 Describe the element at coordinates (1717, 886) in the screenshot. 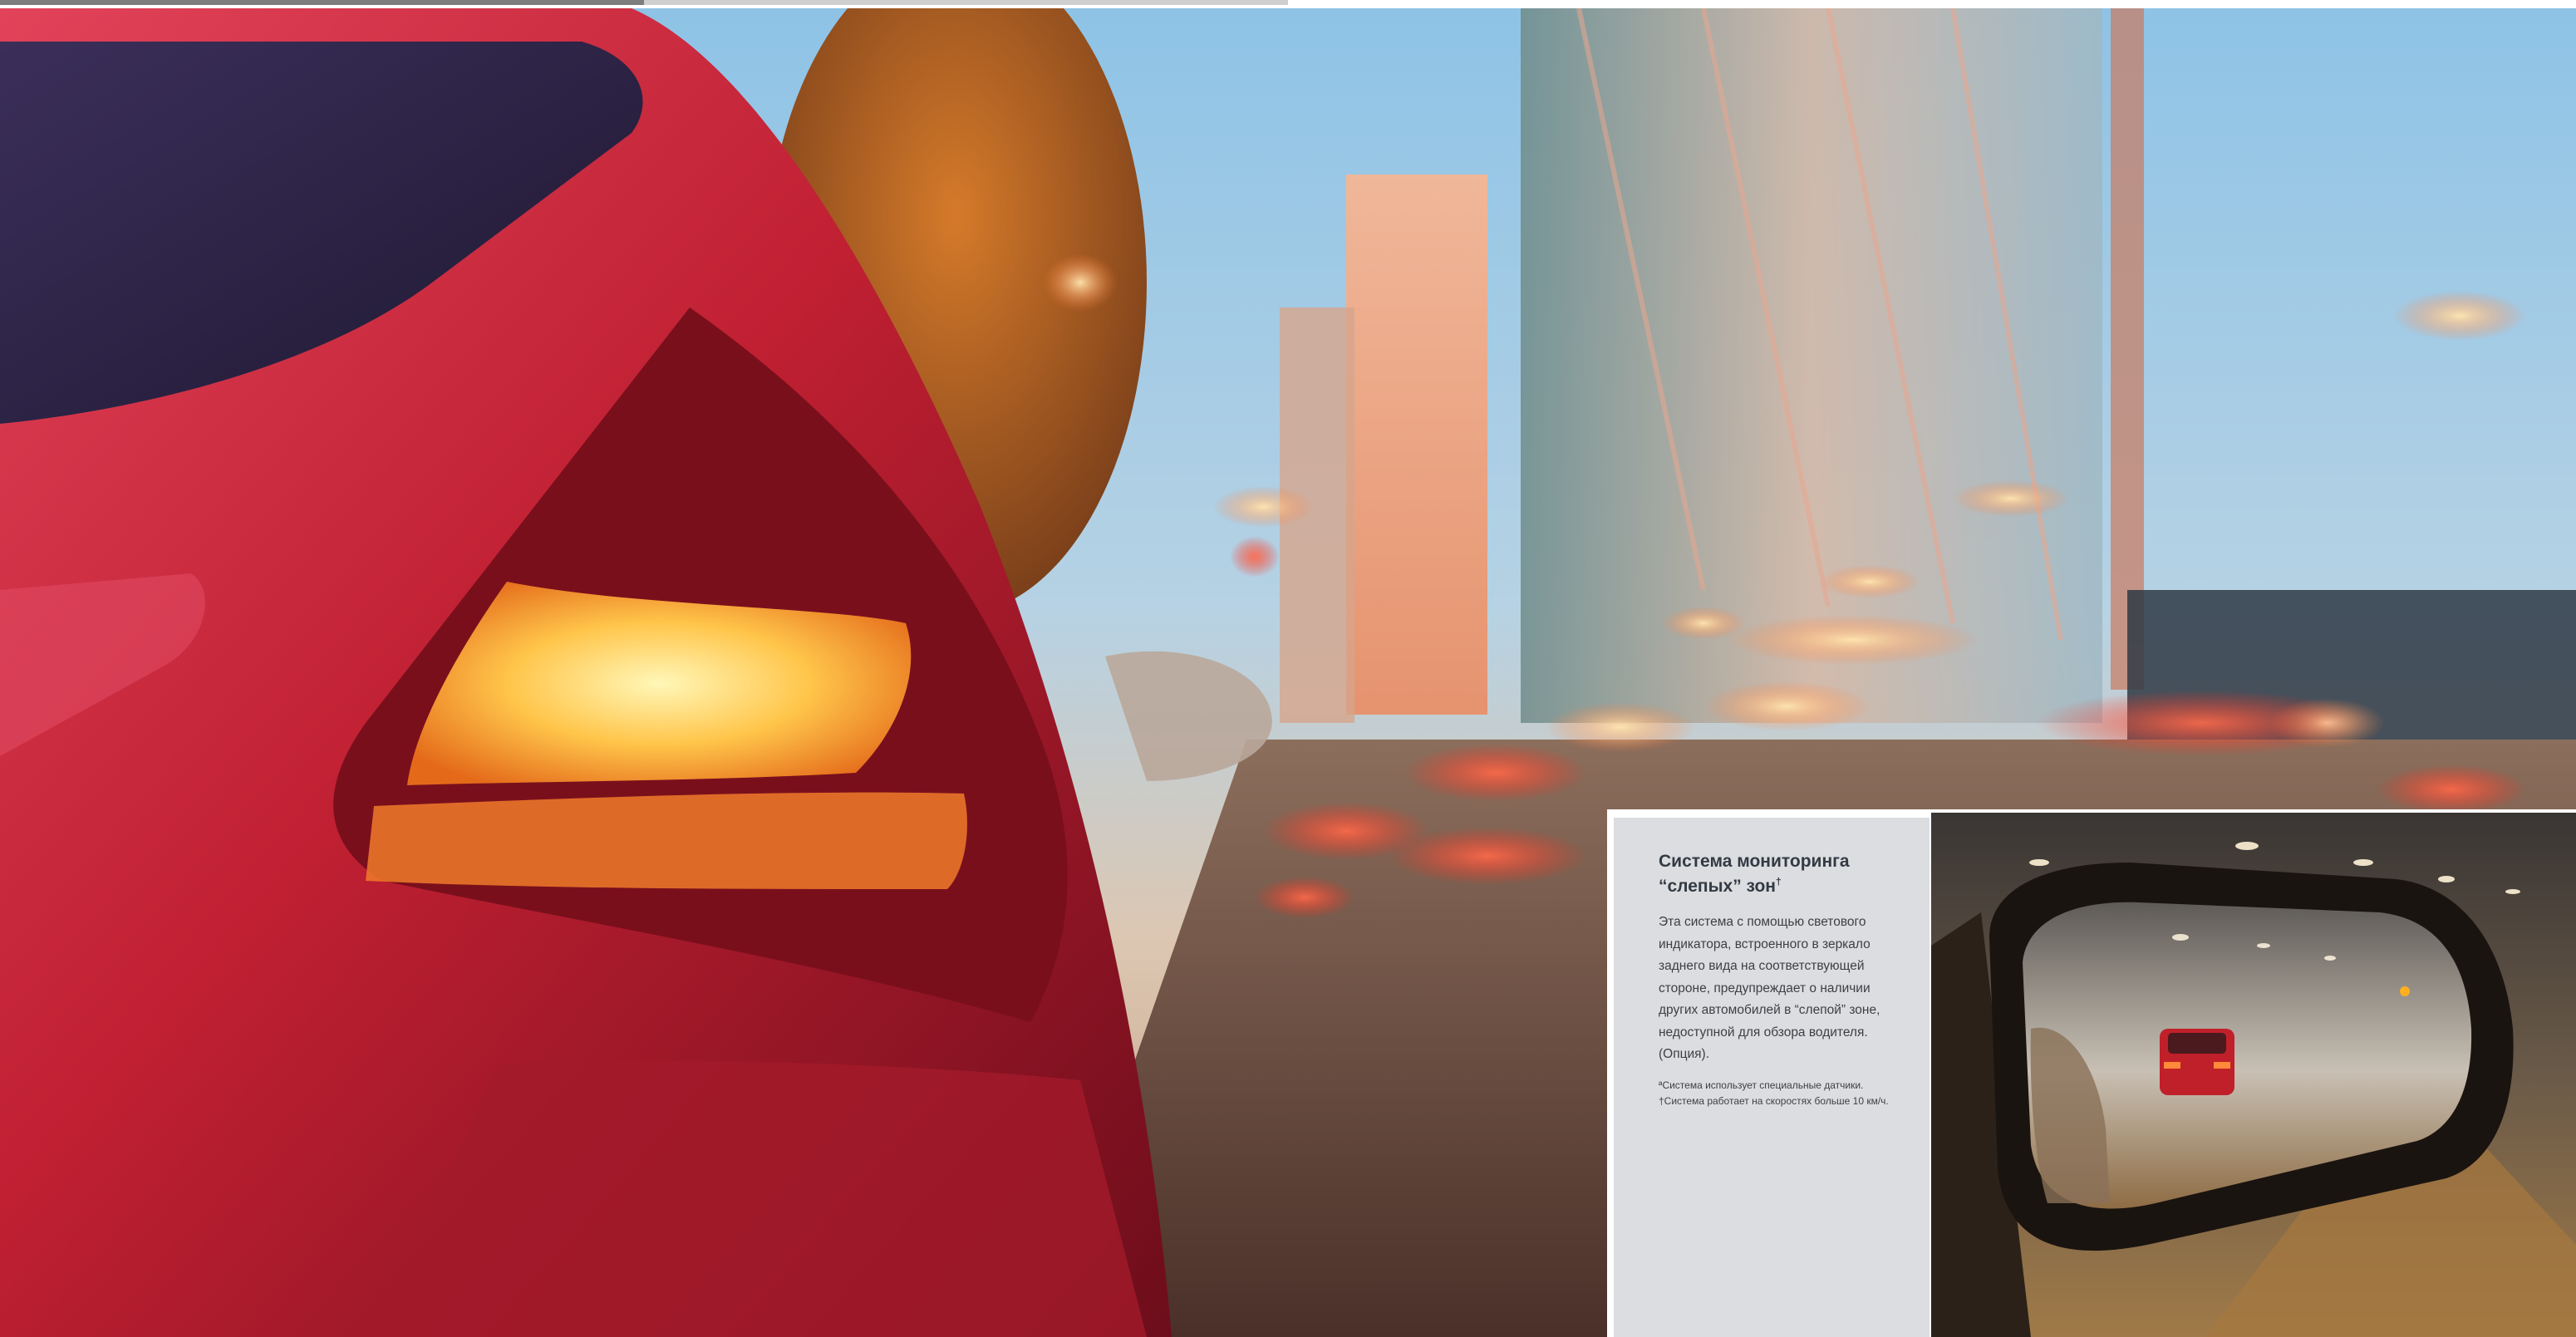

I see `feature-title-line-2: “слепых” зон` at that location.